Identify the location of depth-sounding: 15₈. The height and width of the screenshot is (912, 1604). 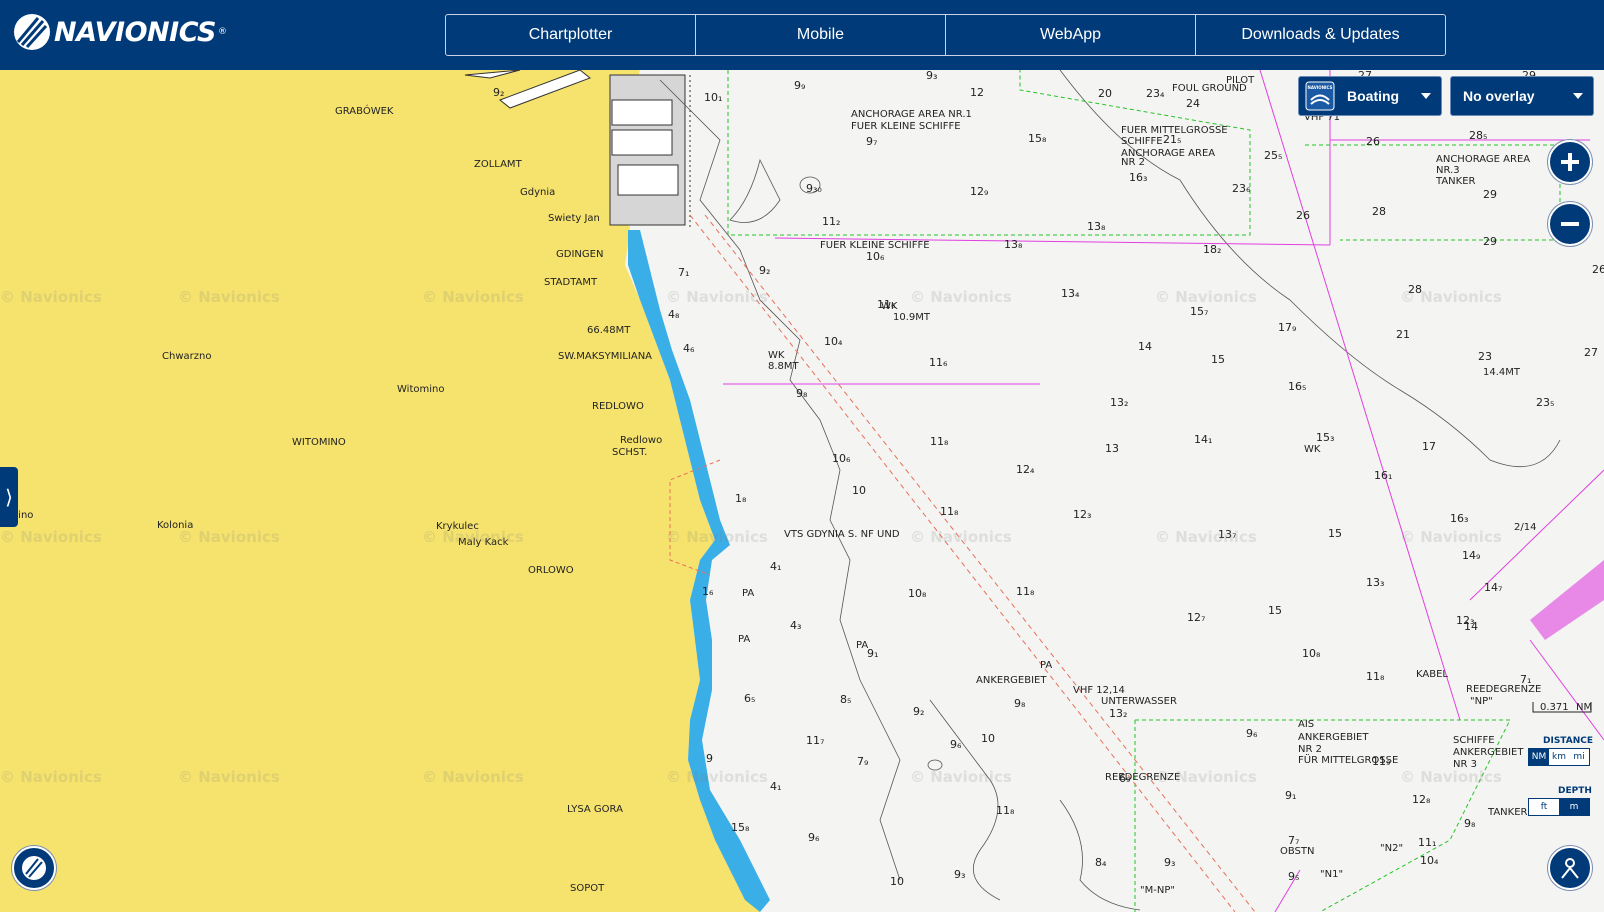
(740, 827).